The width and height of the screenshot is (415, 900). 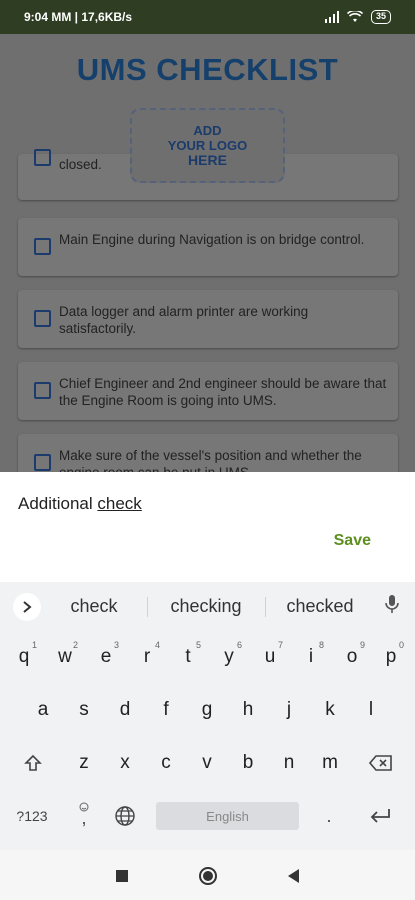 What do you see at coordinates (84, 710) in the screenshot?
I see `key-s: s` at bounding box center [84, 710].